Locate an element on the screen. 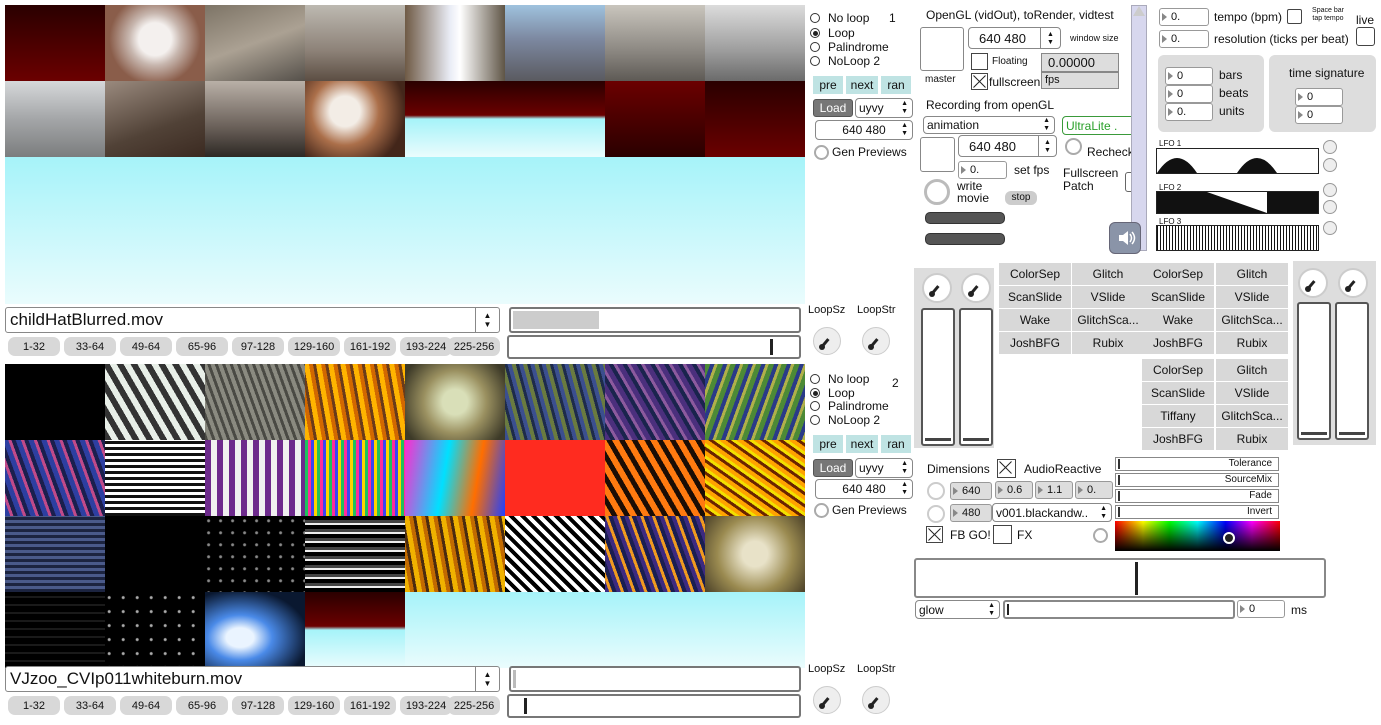 The image size is (1381, 725). record-fps-number: 0. is located at coordinates (982, 170).